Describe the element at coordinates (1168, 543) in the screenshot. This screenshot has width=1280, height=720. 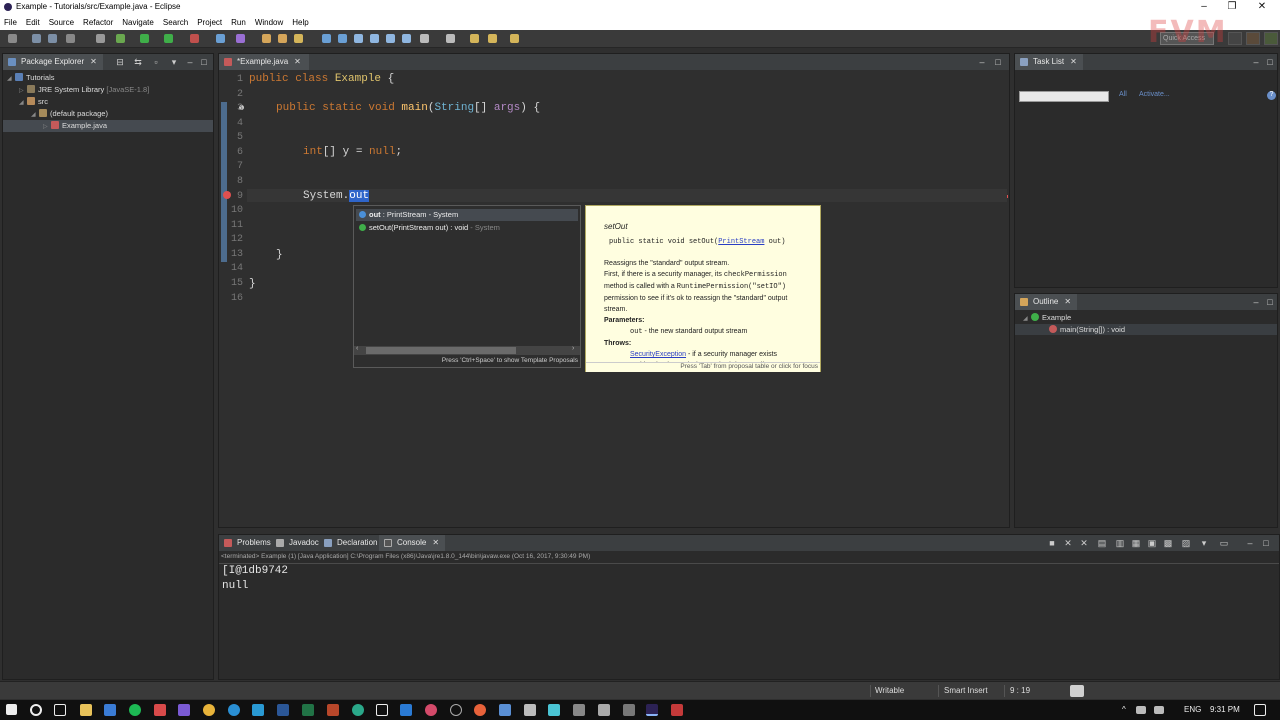
I see `open-console-icon: ▩` at that location.